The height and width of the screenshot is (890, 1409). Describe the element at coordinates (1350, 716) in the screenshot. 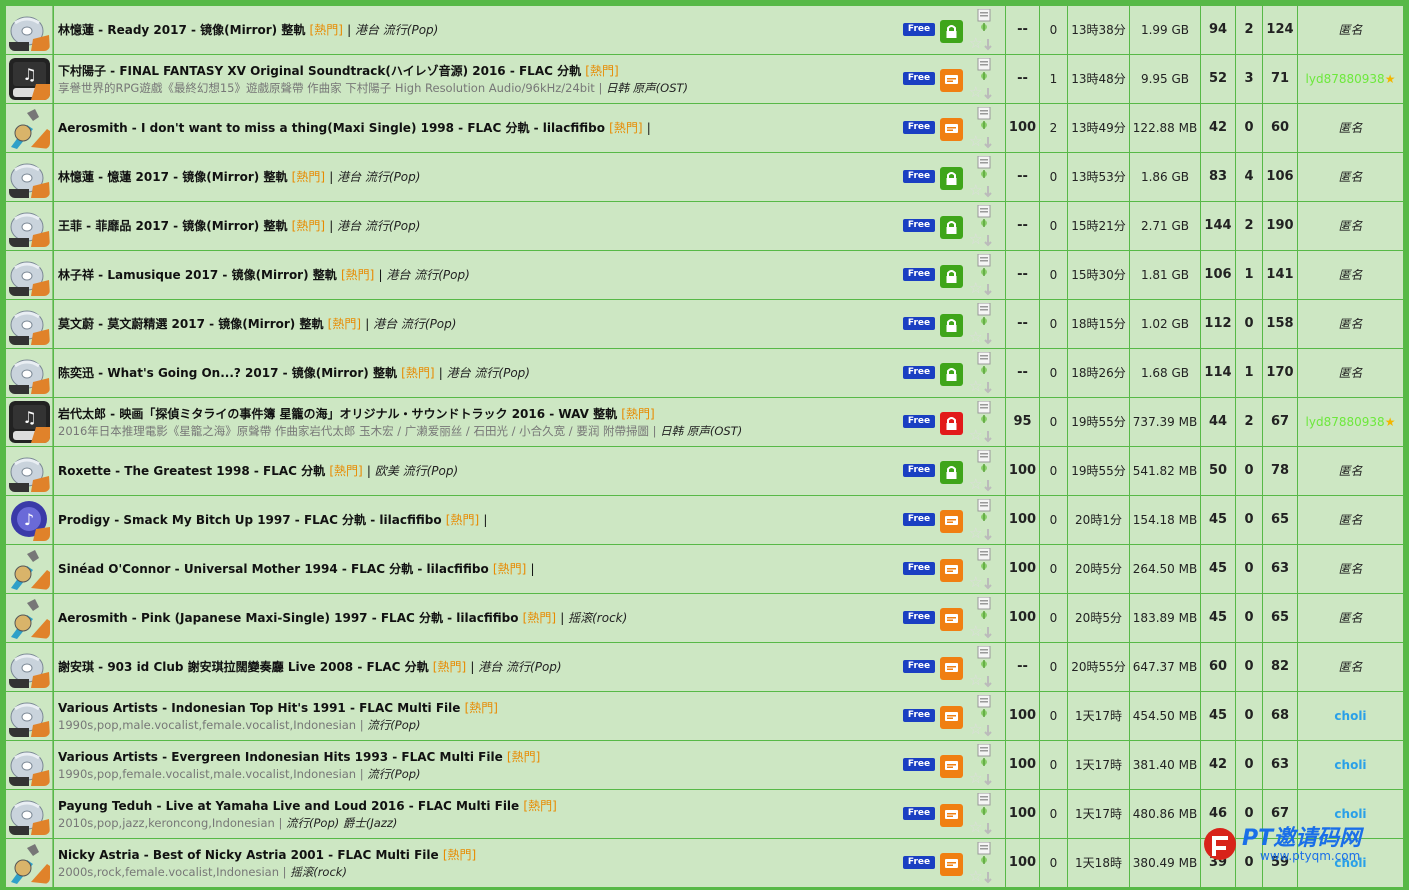

I see `uploader-name: choli` at that location.